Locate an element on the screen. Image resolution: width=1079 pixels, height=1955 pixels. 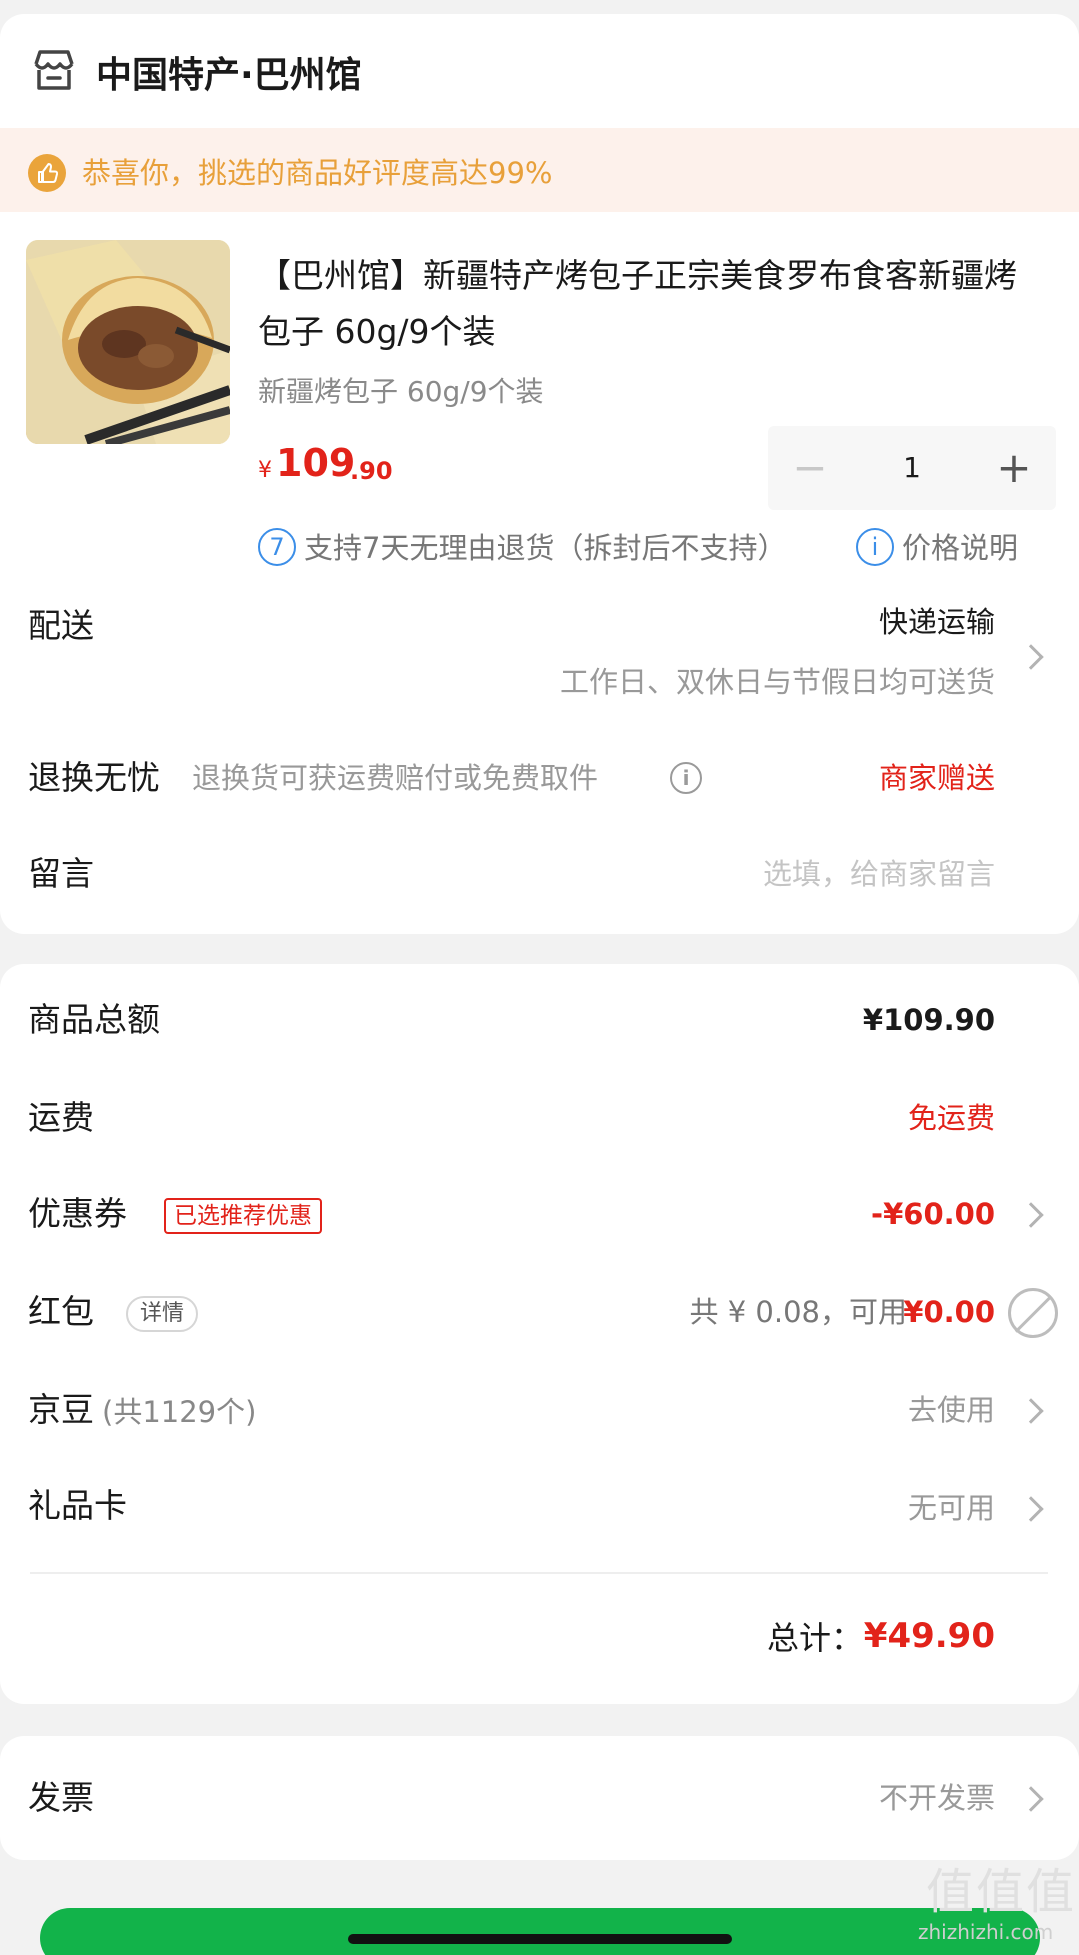
delivery-label: 配送 is located at coordinates (61, 625).